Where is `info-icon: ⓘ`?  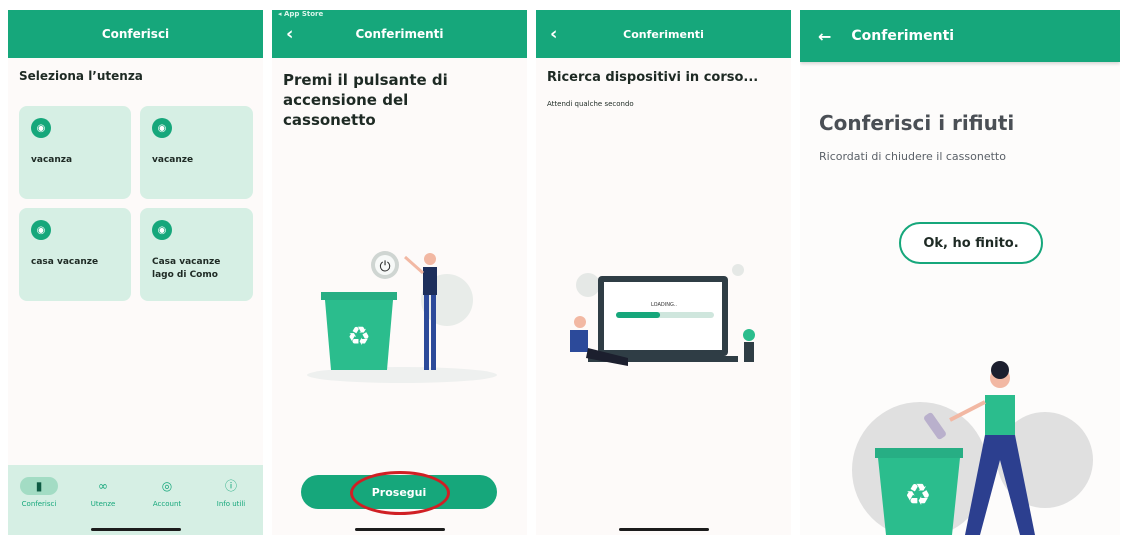
info-icon: ⓘ is located at coordinates (230, 486).